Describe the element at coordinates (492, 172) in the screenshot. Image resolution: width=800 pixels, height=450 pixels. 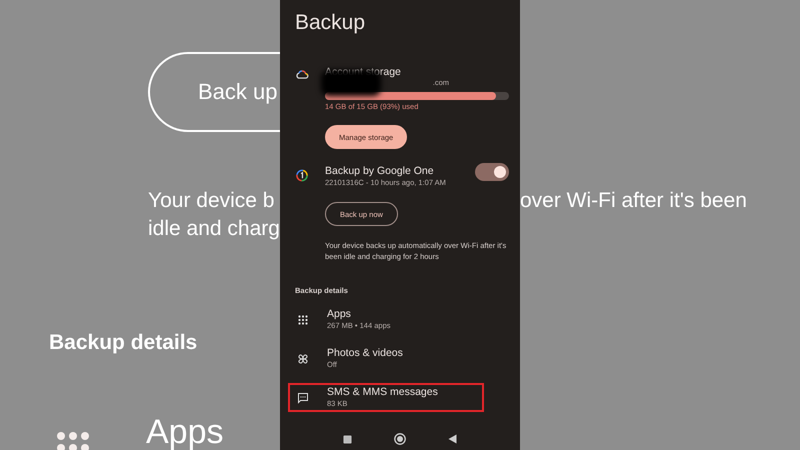
I see `backup-toggle` at that location.